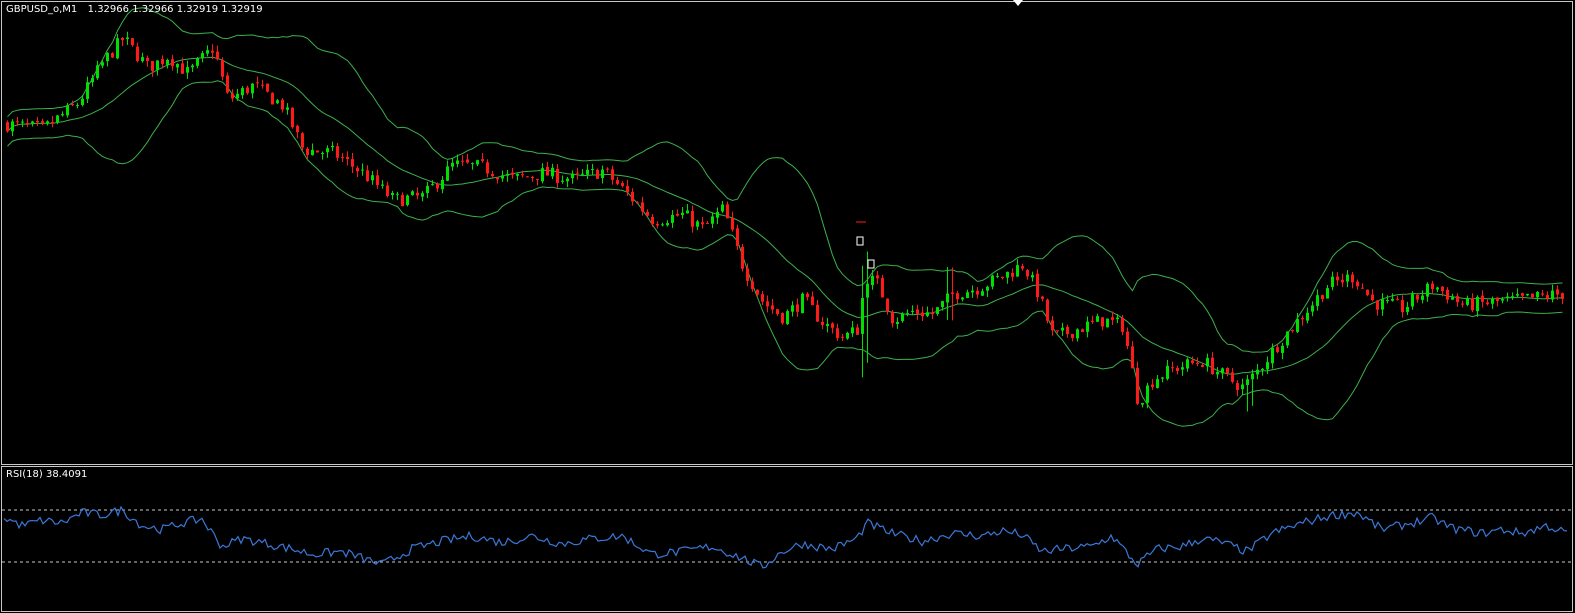 This screenshot has height=613, width=1575. Describe the element at coordinates (871, 264) in the screenshot. I see `trade-arrow-icon` at that location.